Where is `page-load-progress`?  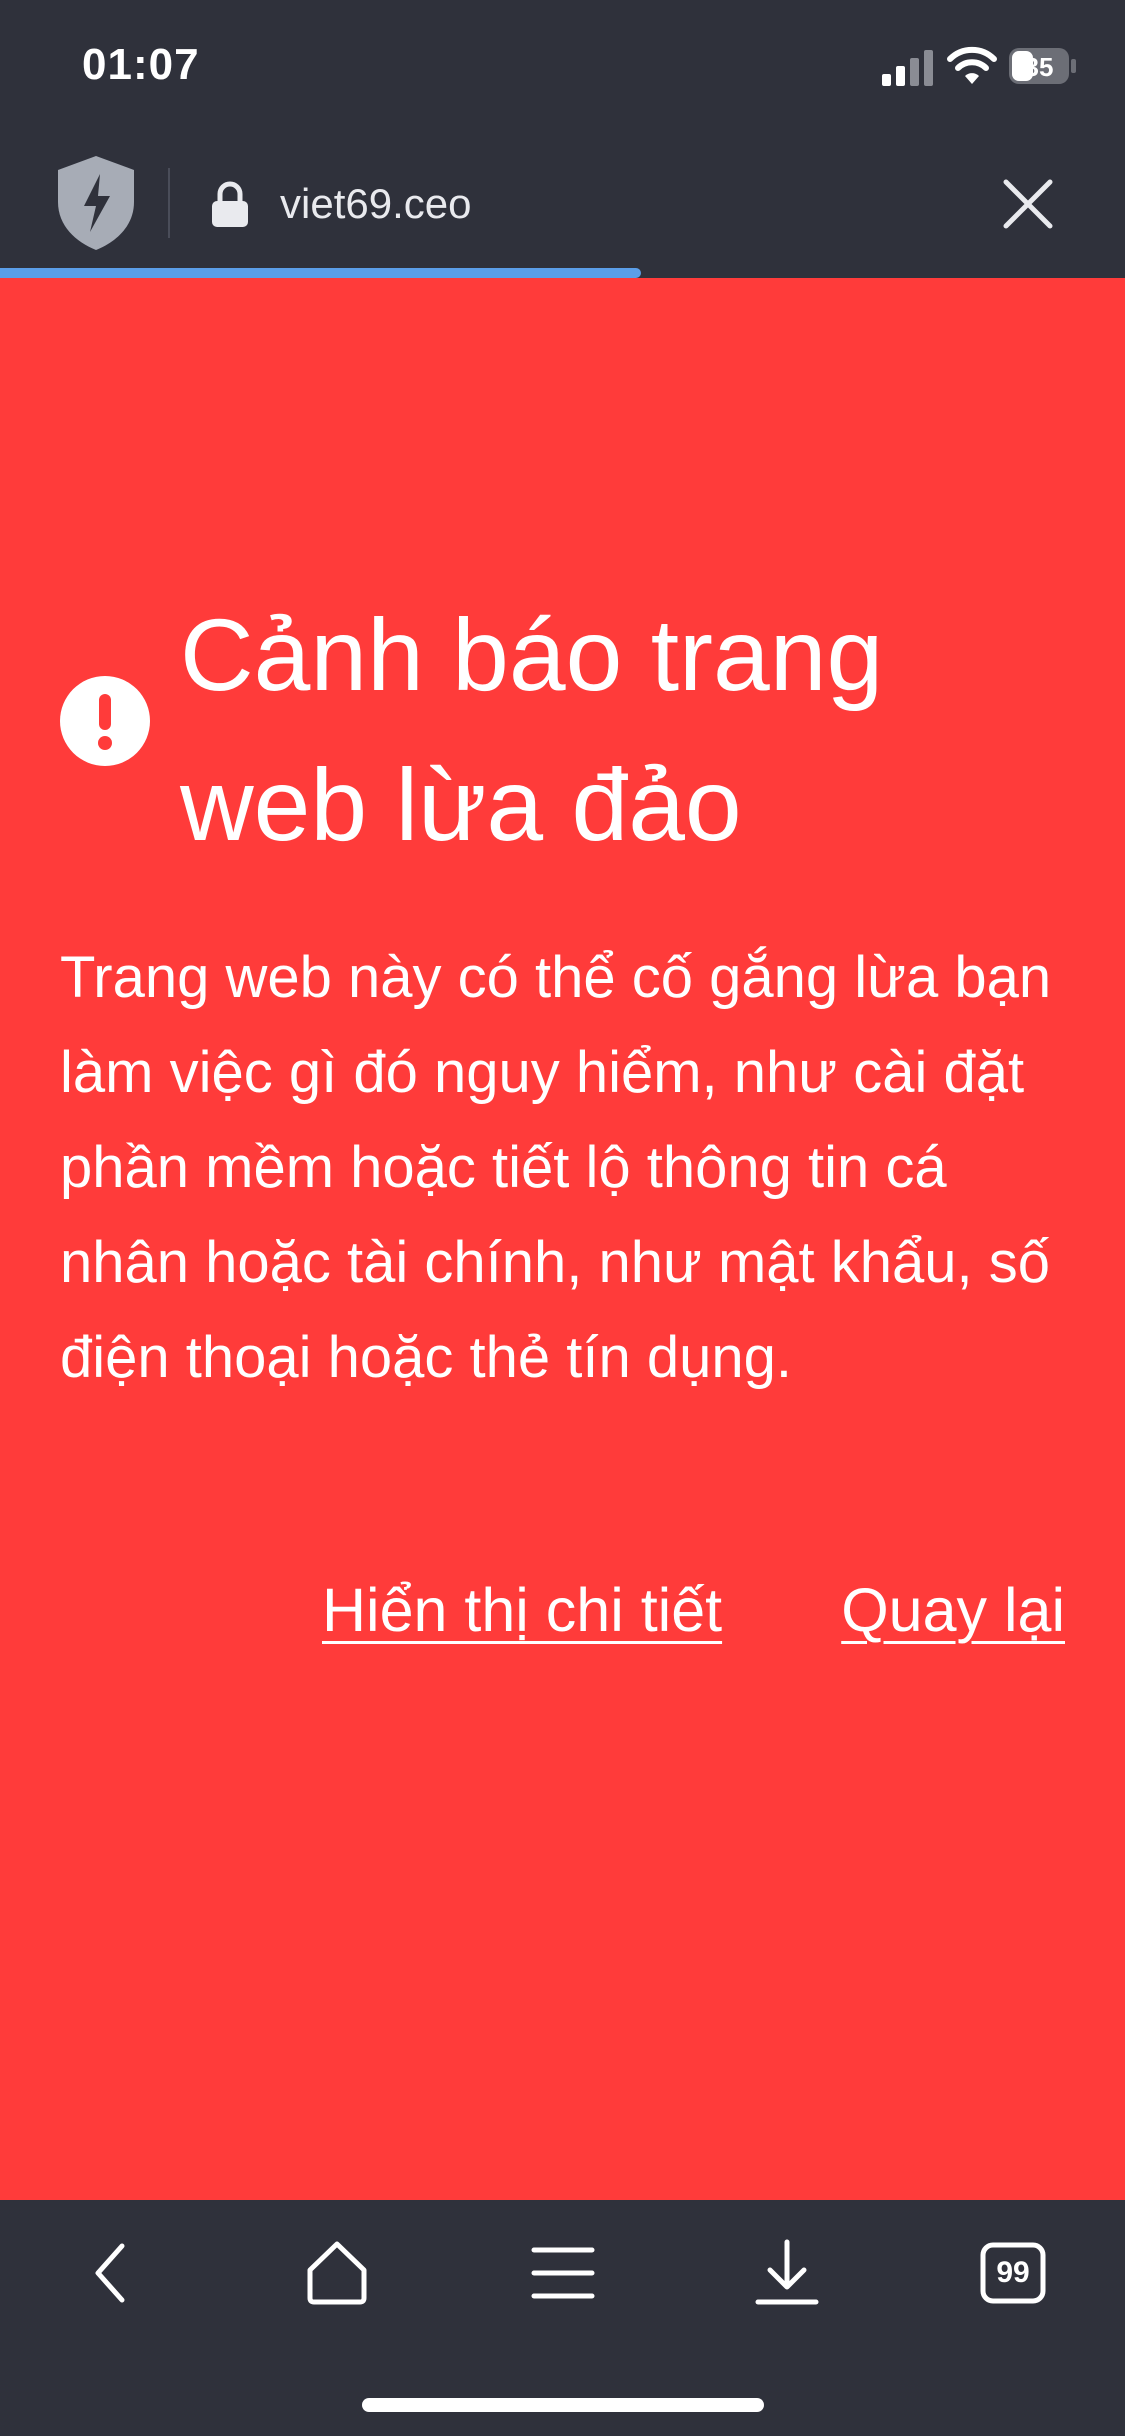 page-load-progress is located at coordinates (562, 273).